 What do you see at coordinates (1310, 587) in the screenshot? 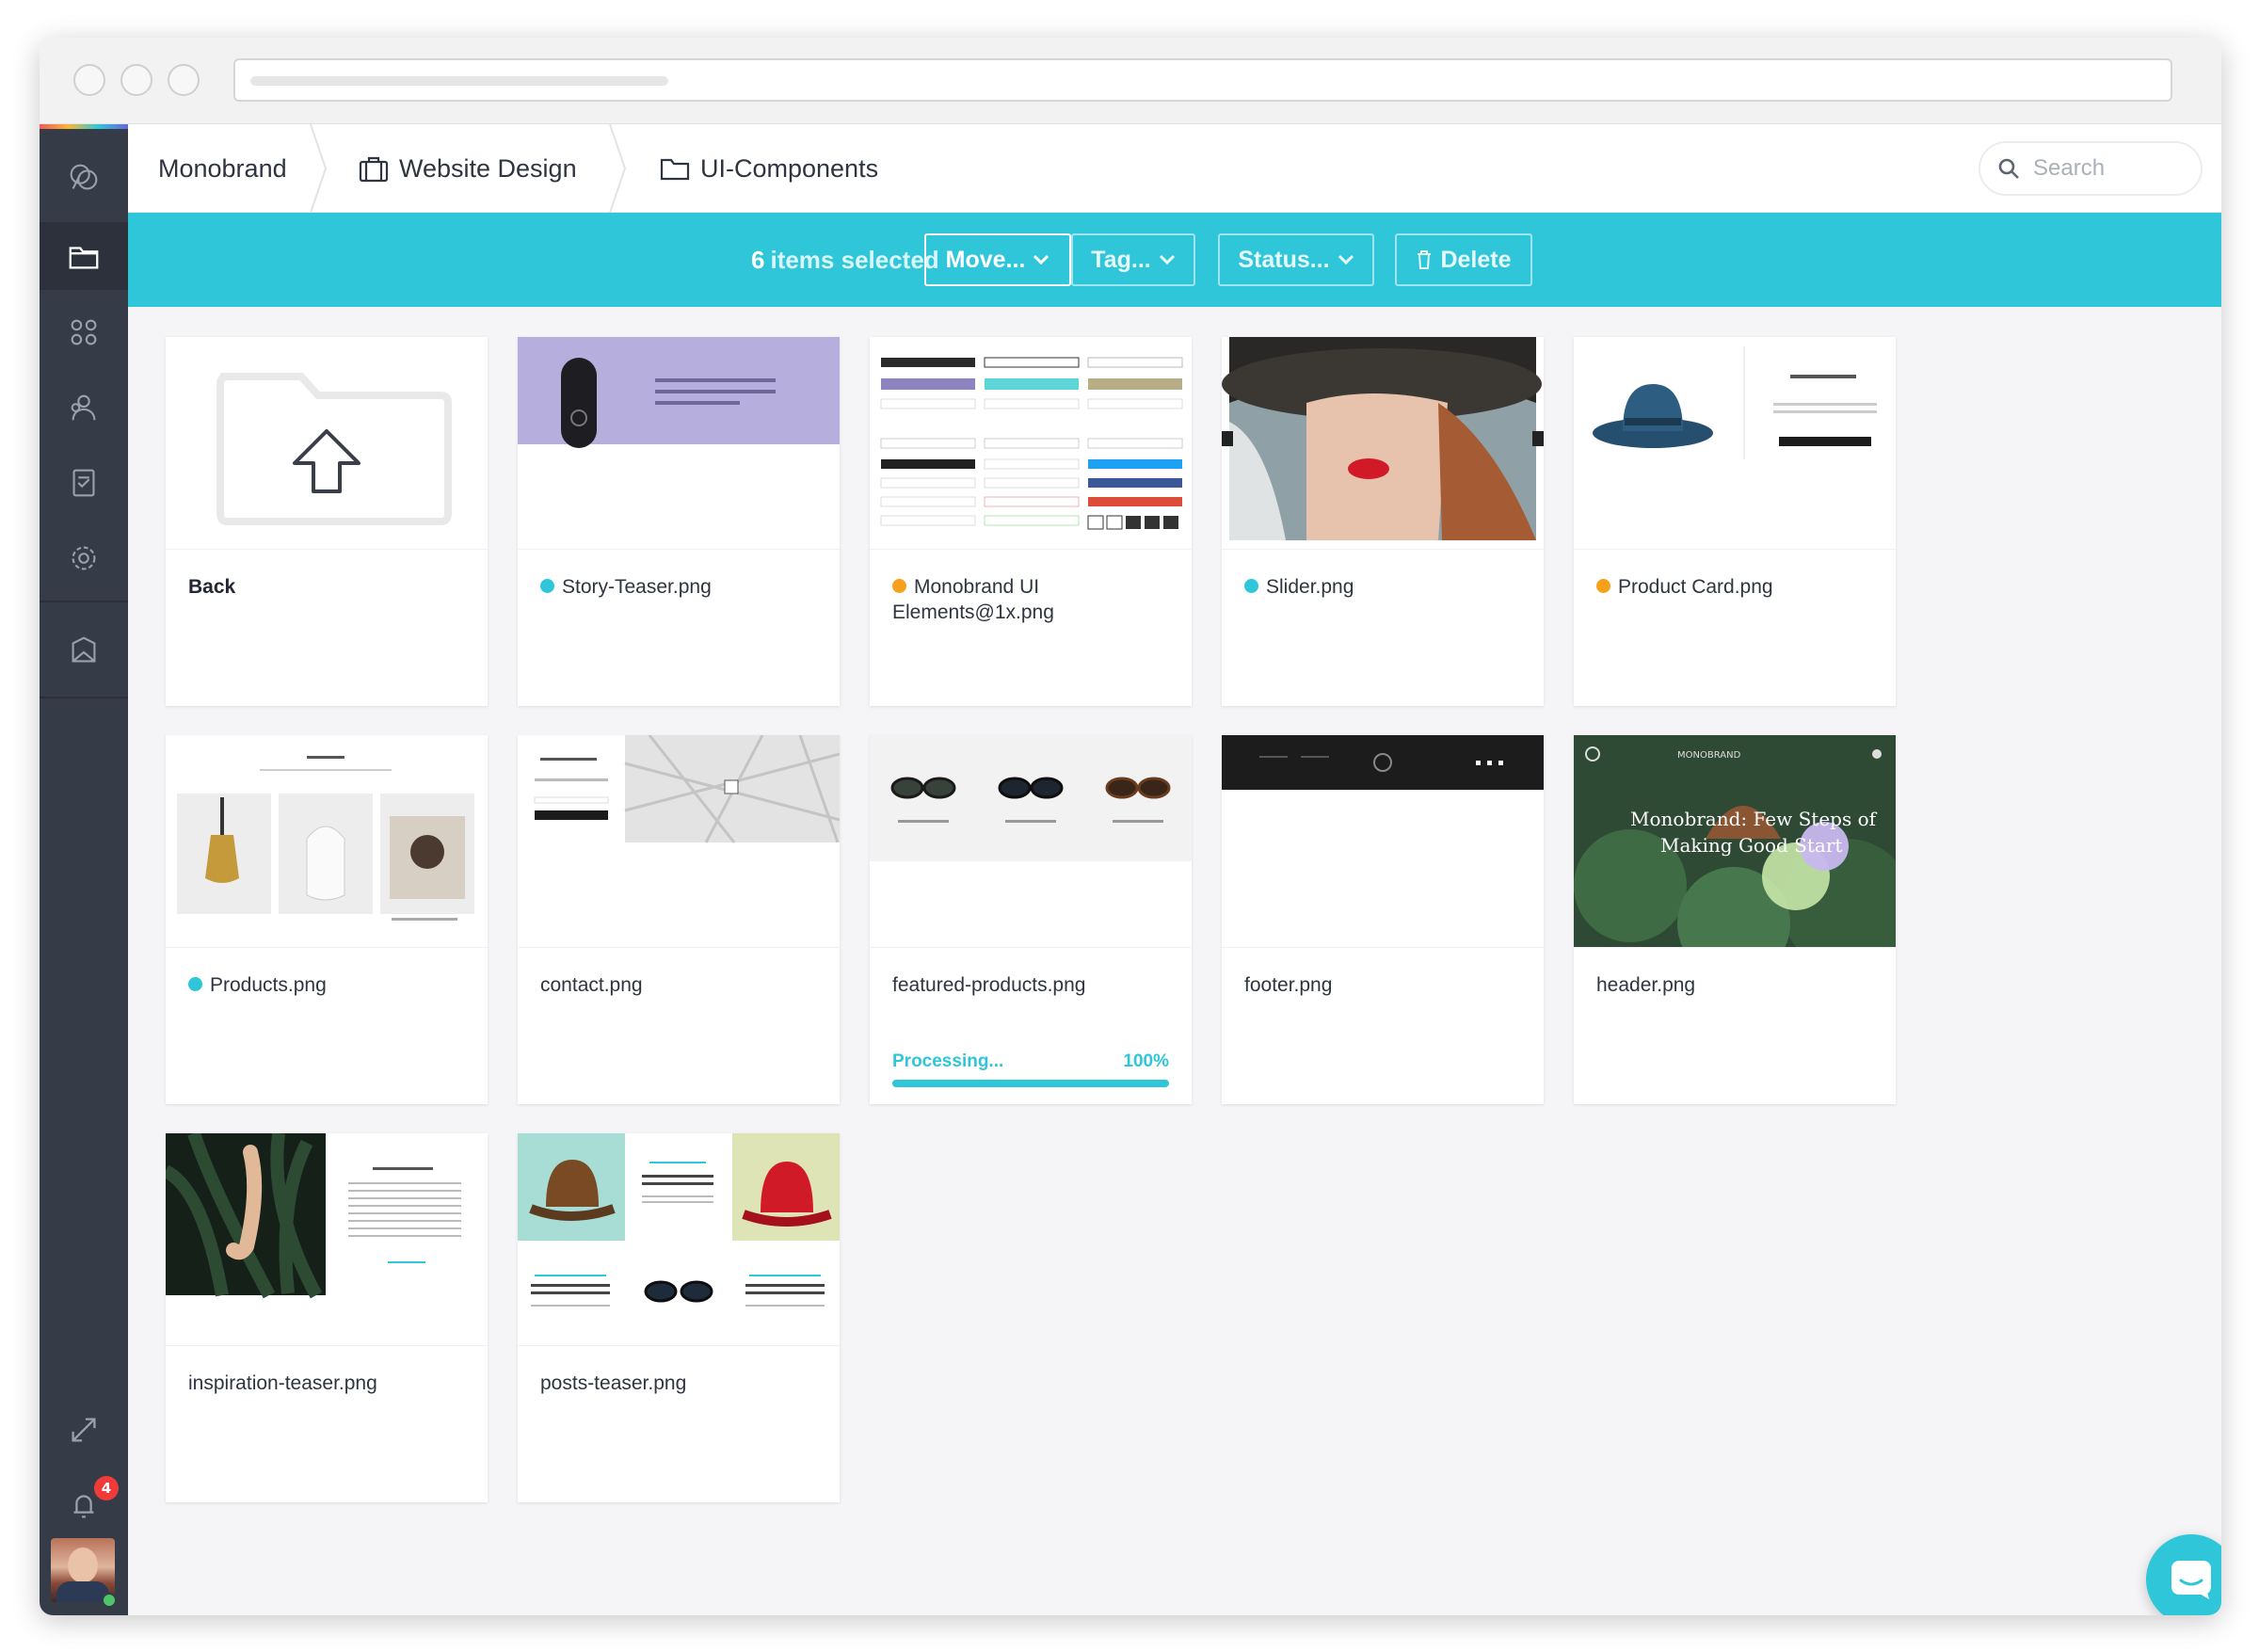
I see `file-name: Slider.png` at bounding box center [1310, 587].